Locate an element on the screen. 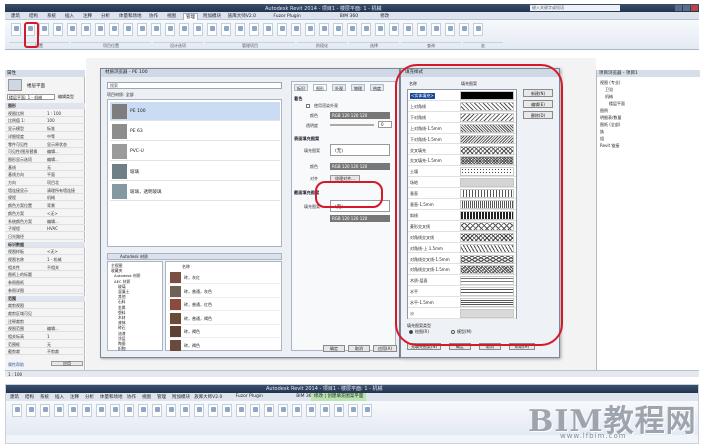 The width and height of the screenshot is (704, 446). library-material-item: 砖，普通，灰色 is located at coordinates (224, 291).